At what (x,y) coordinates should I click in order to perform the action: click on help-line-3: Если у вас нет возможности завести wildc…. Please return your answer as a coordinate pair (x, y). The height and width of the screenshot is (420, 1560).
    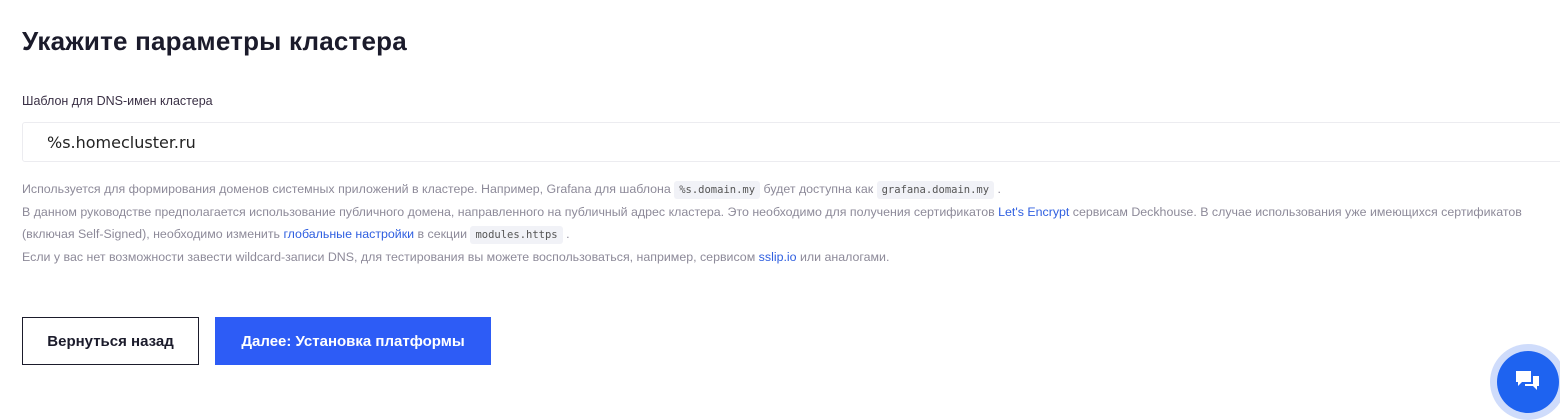
    Looking at the image, I should click on (782, 257).